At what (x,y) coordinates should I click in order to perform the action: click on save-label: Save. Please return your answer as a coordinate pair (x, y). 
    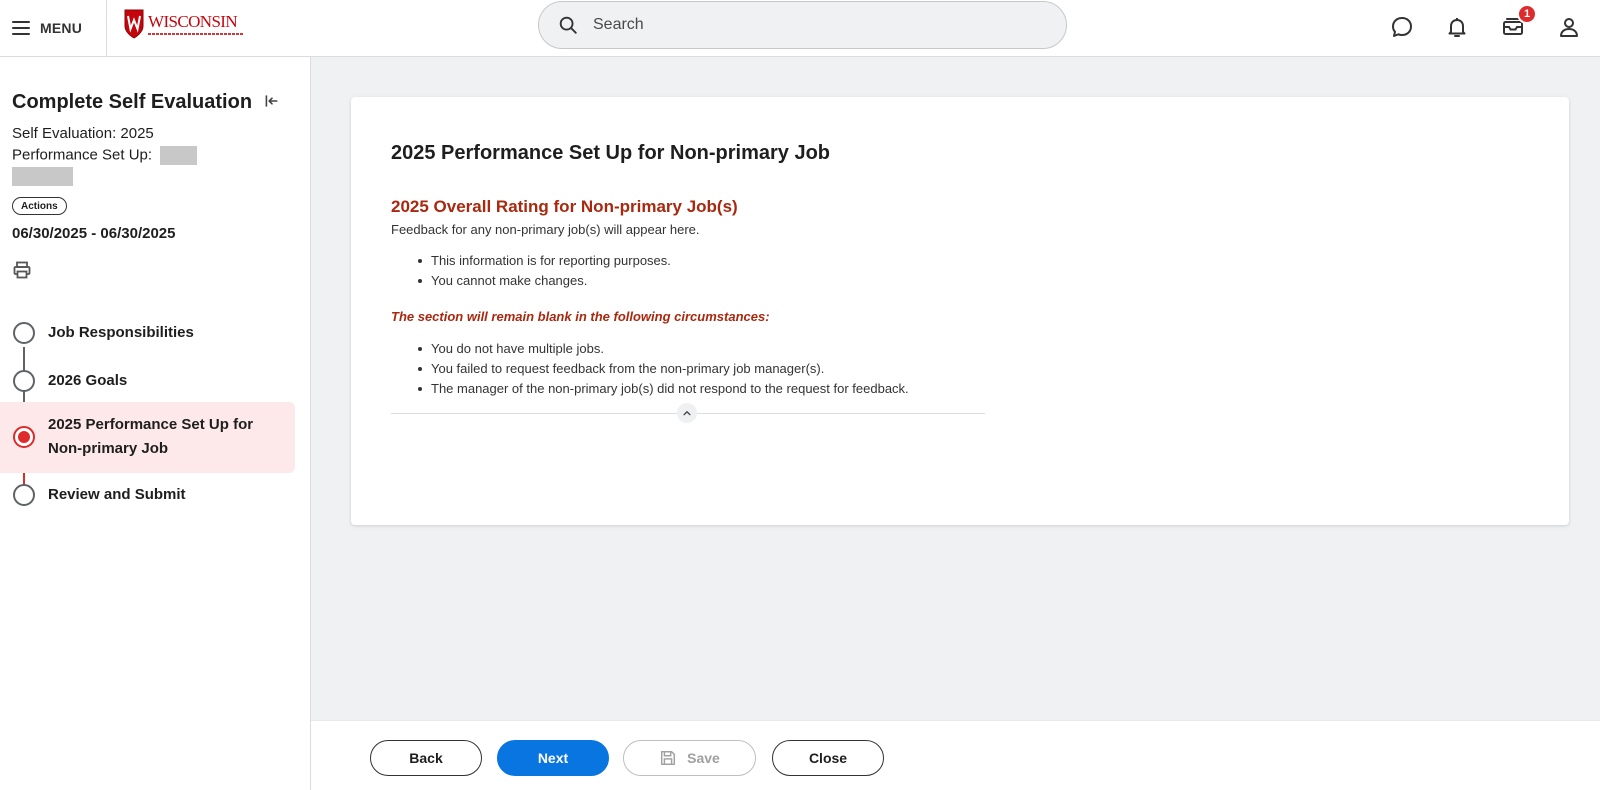
    Looking at the image, I should click on (703, 758).